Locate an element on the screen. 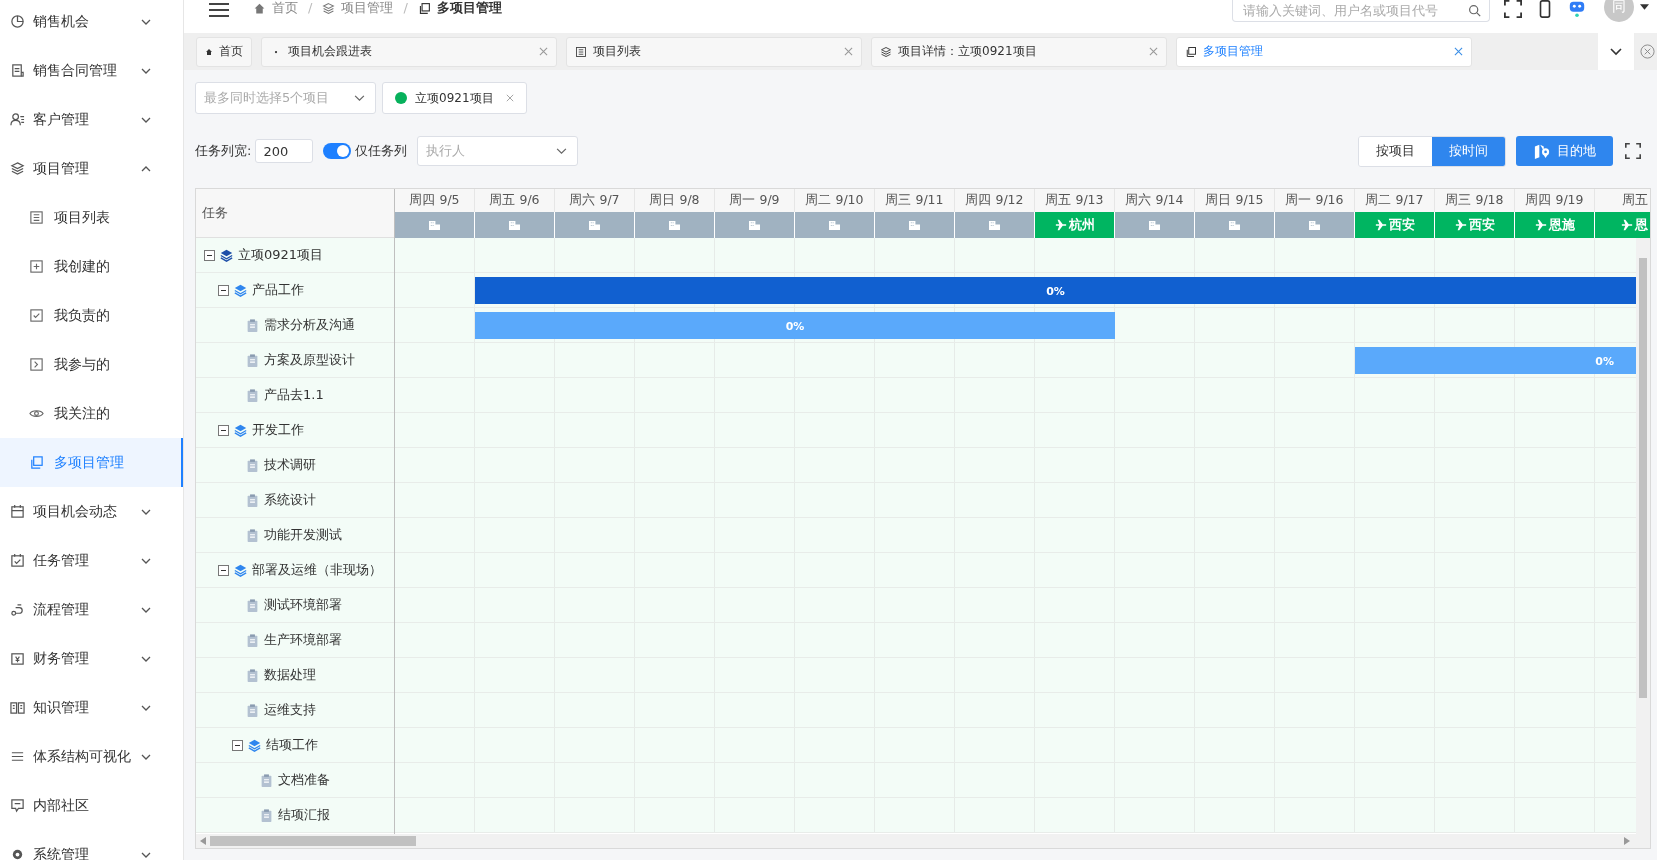 Image resolution: width=1657 pixels, height=860 pixels. sidebar-item: 系统管理 is located at coordinates (91, 845).